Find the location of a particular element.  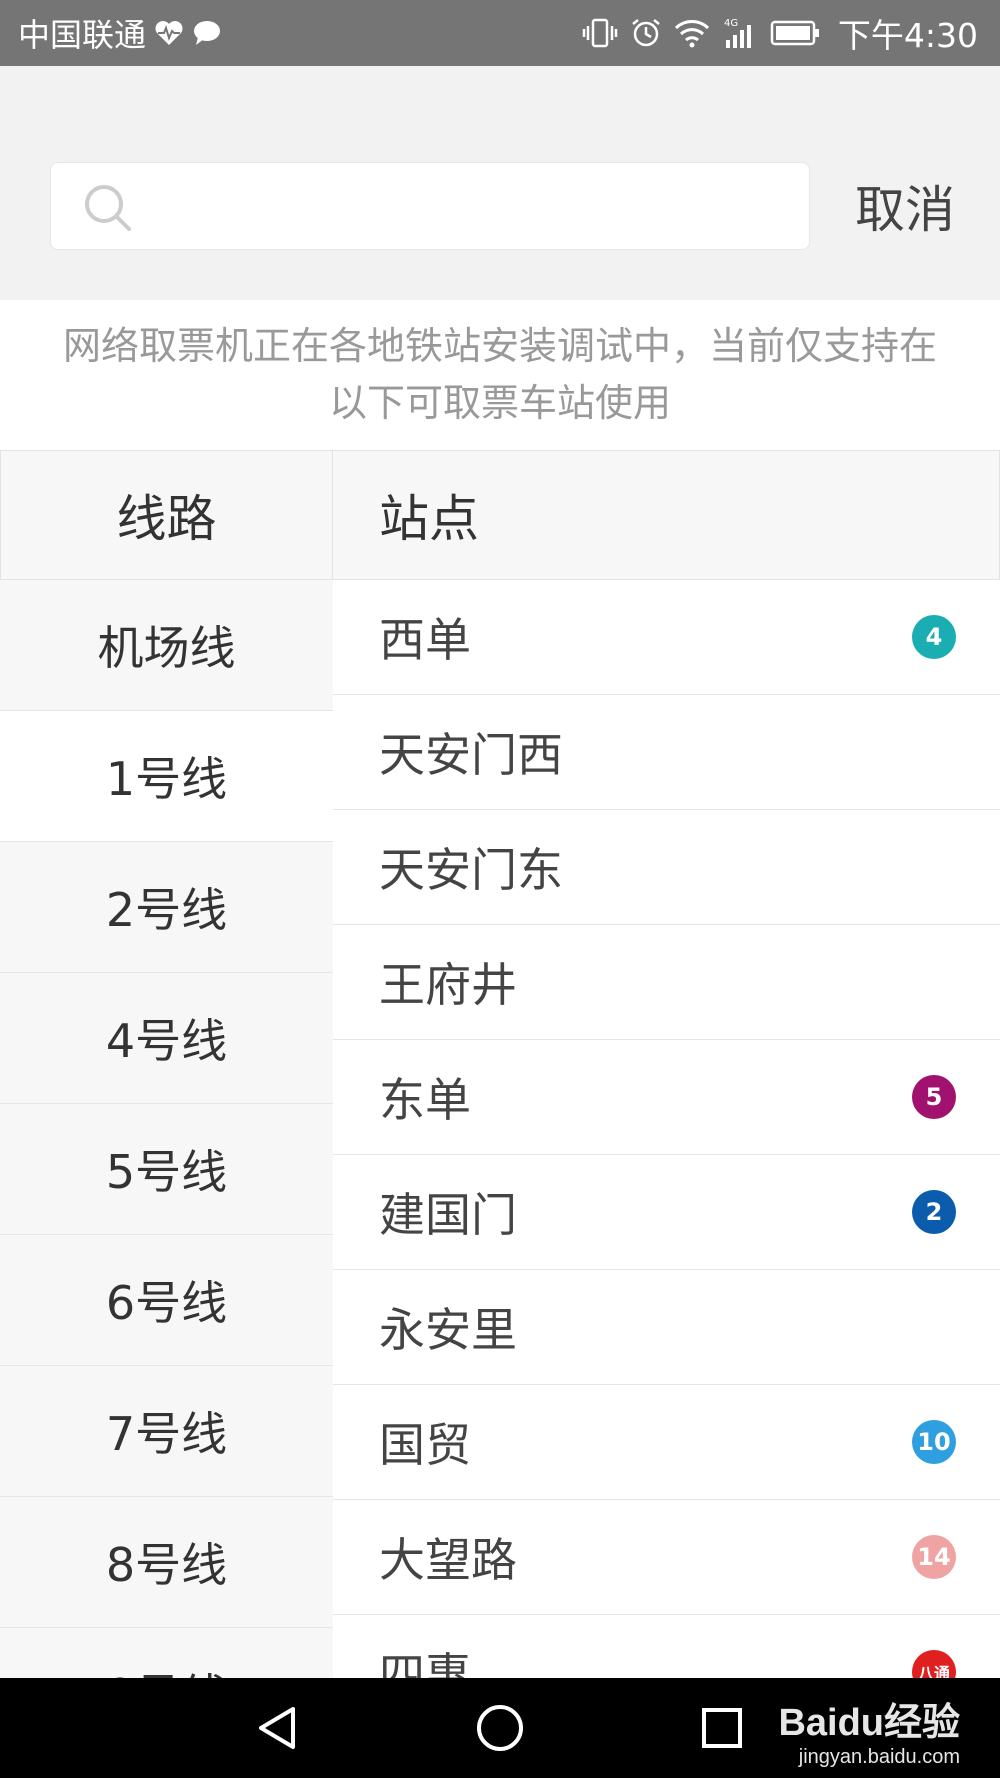

station-item: 四惠 八通 is located at coordinates (666, 1646).